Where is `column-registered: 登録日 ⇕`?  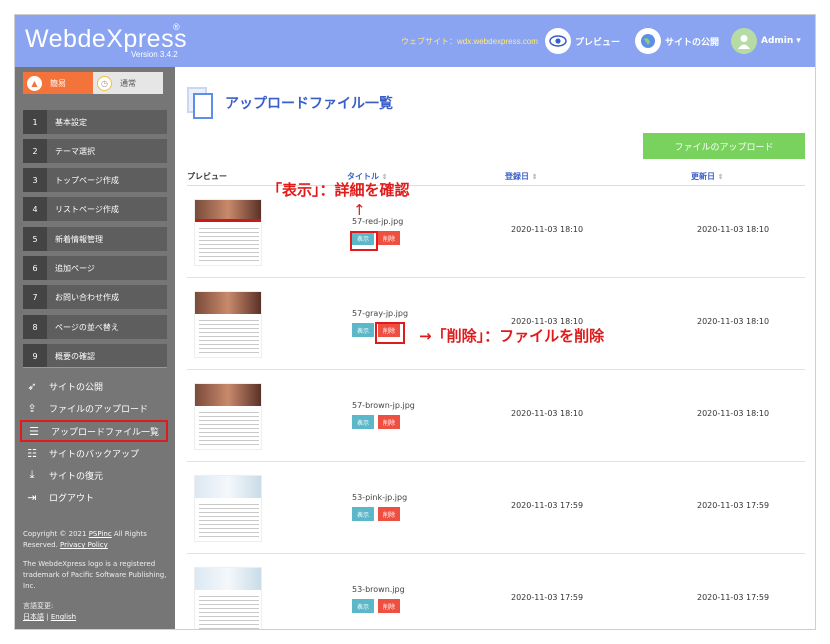
column-registered: 登録日 ⇕ is located at coordinates (521, 176).